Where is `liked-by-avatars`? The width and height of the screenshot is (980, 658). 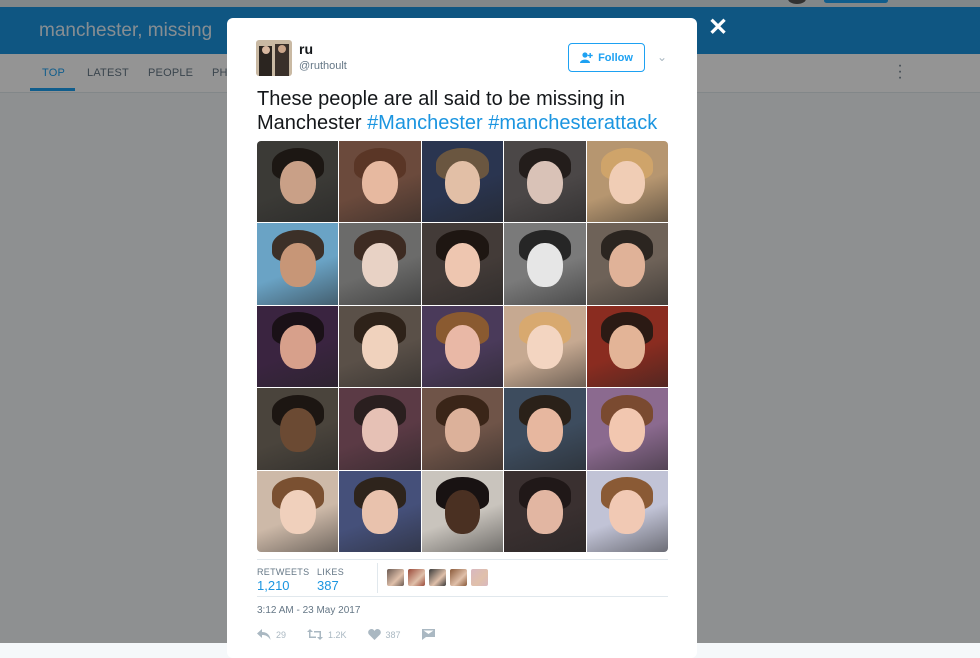 liked-by-avatars is located at coordinates (437, 577).